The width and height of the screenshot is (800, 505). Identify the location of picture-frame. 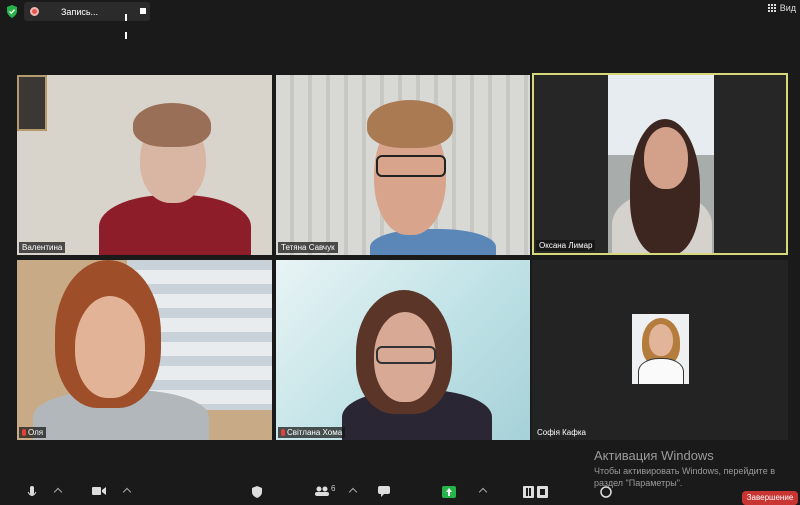
(32, 103).